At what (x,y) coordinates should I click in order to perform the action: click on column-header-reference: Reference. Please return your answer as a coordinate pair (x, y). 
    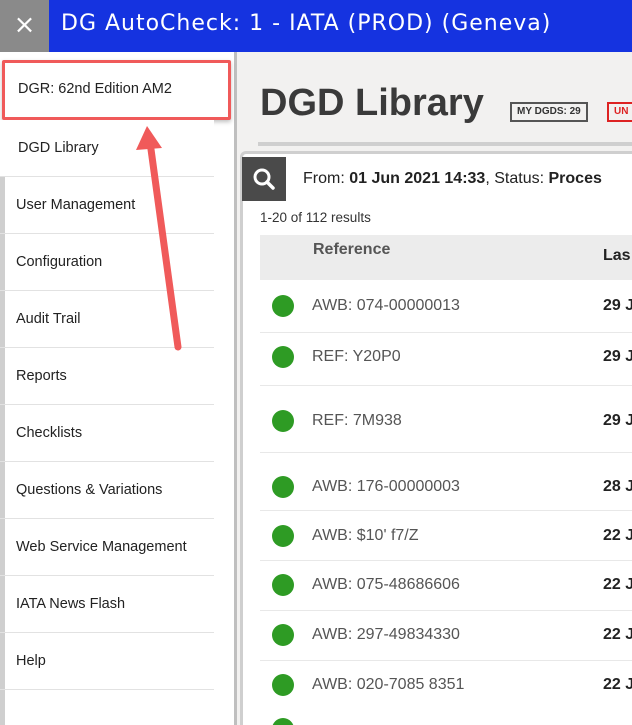
    Looking at the image, I should click on (351, 250).